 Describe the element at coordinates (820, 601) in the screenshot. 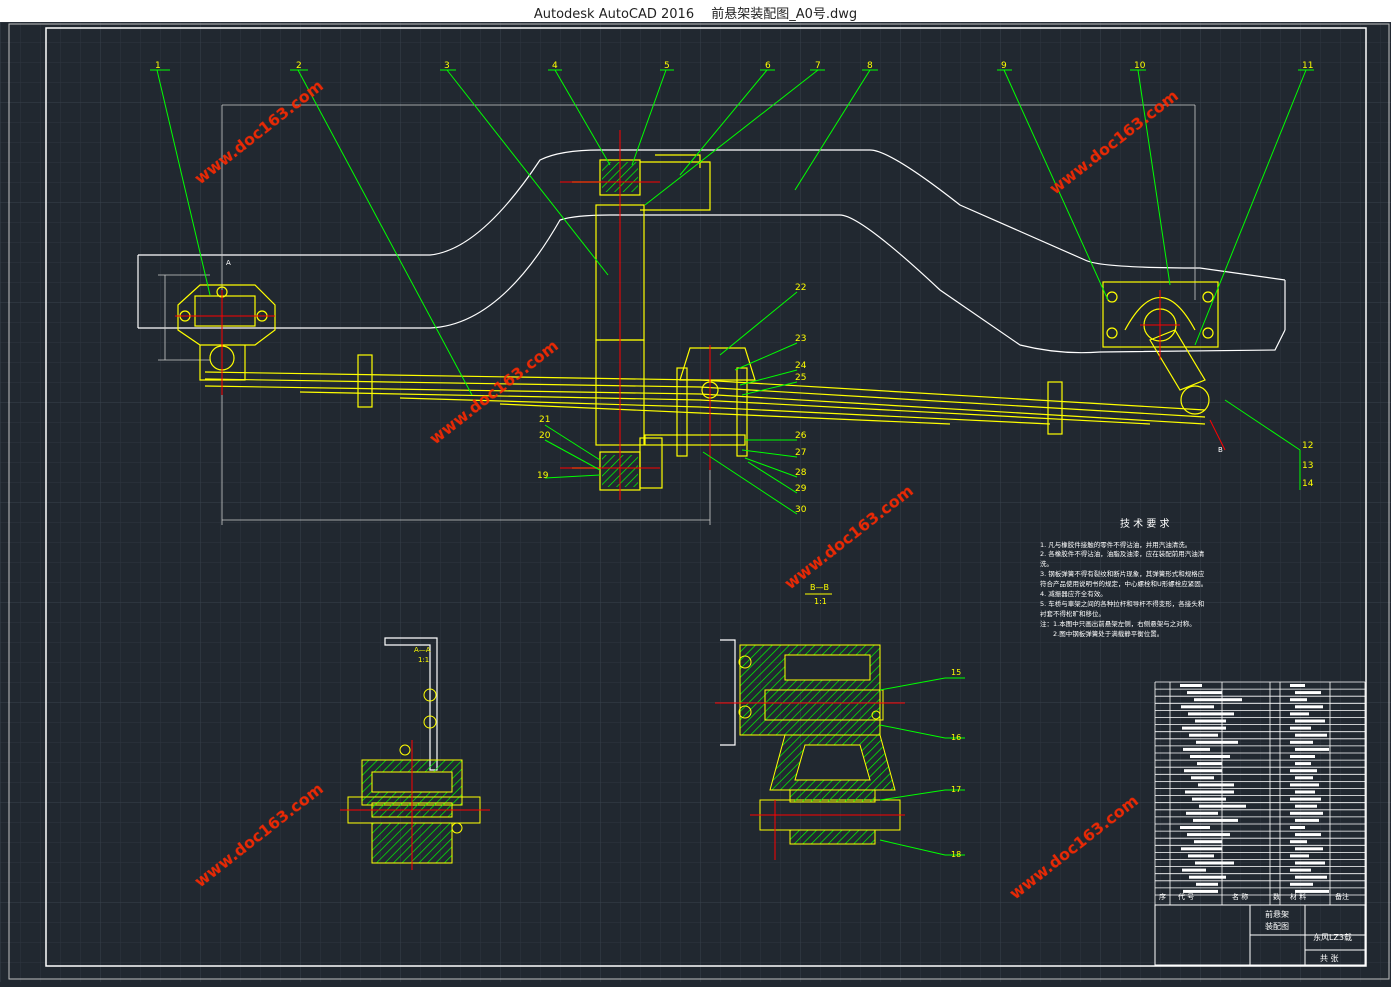

I see `section-bb-scale: 1:1` at that location.